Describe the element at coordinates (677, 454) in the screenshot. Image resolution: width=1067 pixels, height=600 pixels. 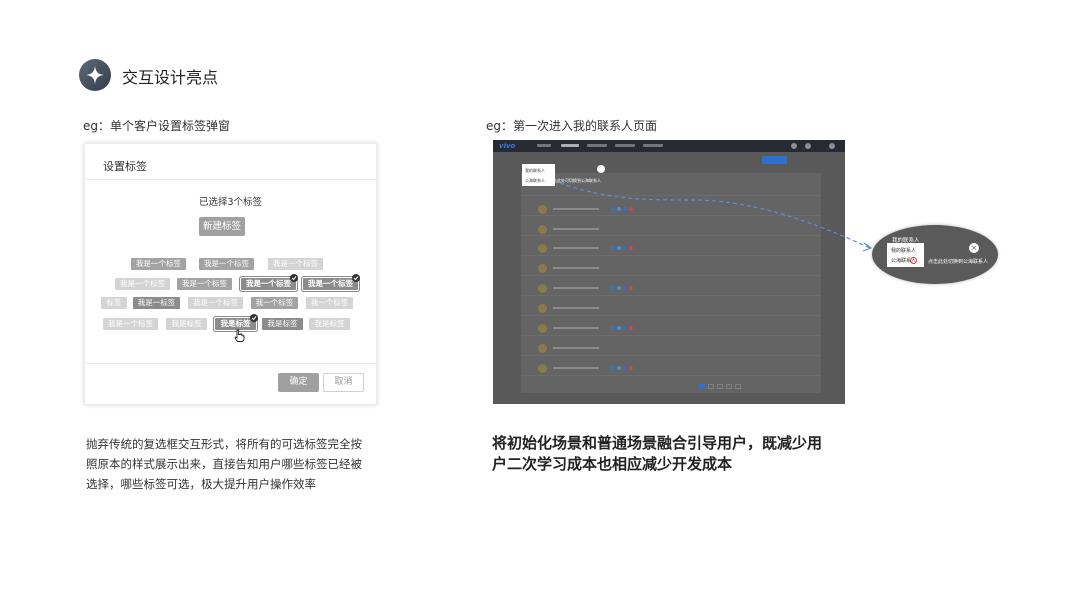
I see `right-description: 将初始化场景和普通场景融合引导用户，既减少用 户二次学习成本也相应减少开发成本` at that location.